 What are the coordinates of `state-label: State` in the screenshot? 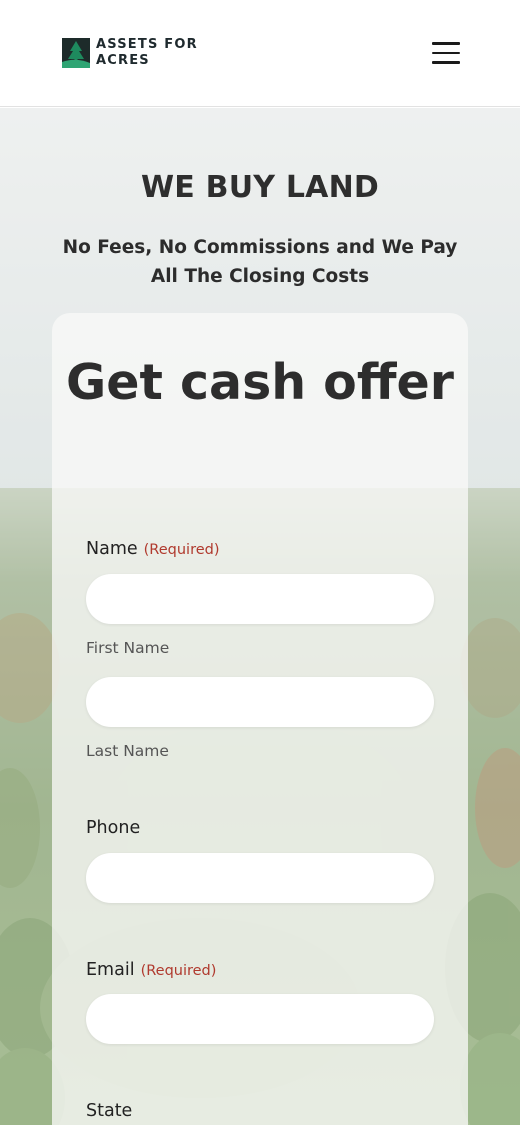 It's located at (109, 1111).